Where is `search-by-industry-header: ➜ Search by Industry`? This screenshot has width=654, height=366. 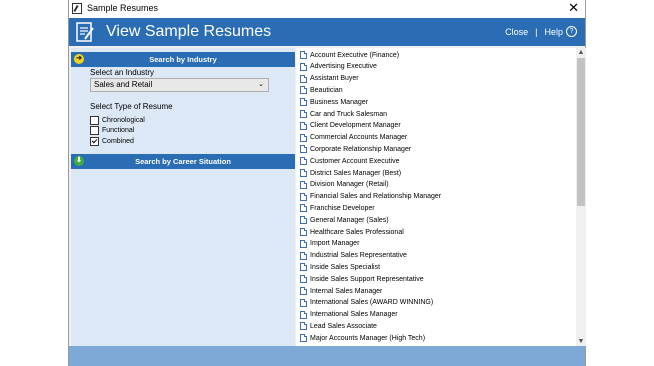 search-by-industry-header: ➜ Search by Industry is located at coordinates (183, 59).